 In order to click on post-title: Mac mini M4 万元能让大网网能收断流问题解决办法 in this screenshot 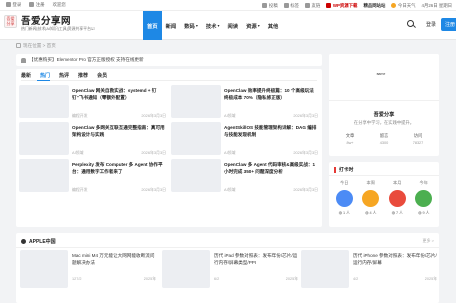, I will do `click(114, 259)`.